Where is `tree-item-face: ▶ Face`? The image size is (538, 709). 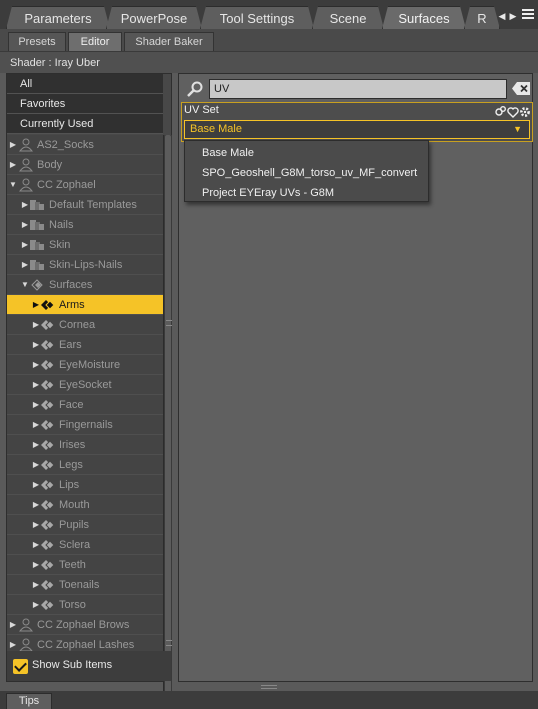
tree-item-face: ▶ Face is located at coordinates (85, 405).